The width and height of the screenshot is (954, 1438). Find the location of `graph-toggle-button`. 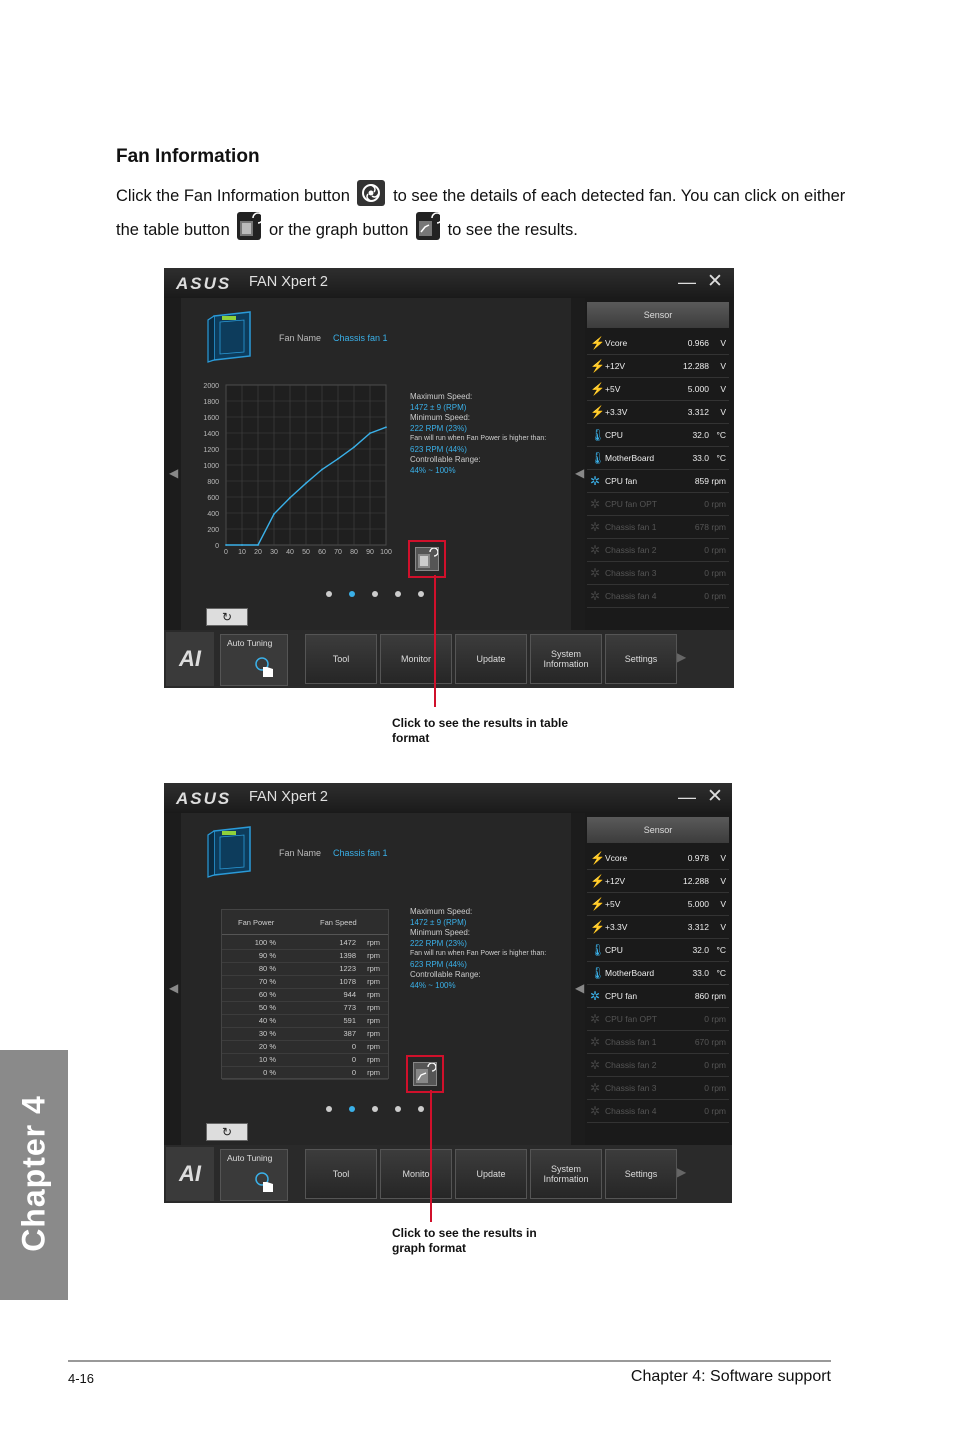

graph-toggle-button is located at coordinates (425, 1074).